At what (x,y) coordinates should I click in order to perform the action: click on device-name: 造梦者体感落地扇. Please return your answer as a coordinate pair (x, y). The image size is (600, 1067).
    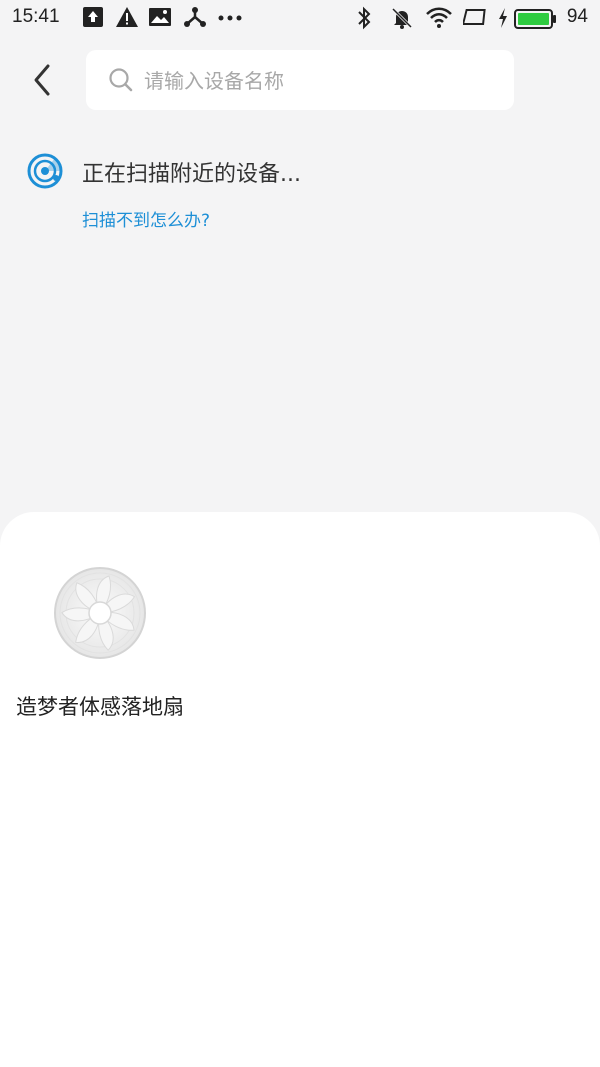
    Looking at the image, I should click on (100, 707).